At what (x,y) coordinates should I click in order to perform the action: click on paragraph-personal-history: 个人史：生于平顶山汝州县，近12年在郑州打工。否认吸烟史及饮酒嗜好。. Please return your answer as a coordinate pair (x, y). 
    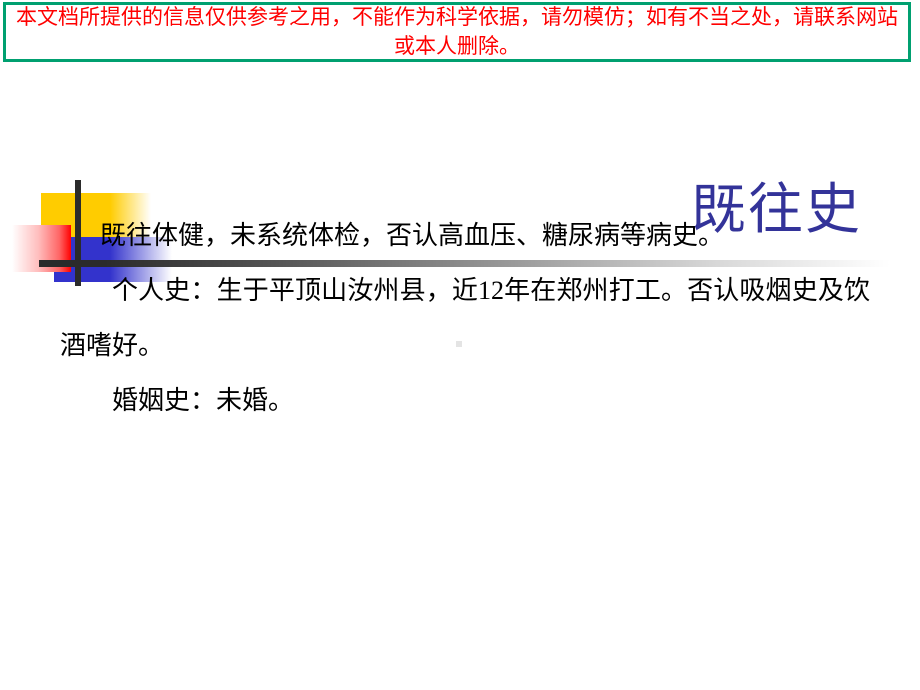
    Looking at the image, I should click on (465, 318).